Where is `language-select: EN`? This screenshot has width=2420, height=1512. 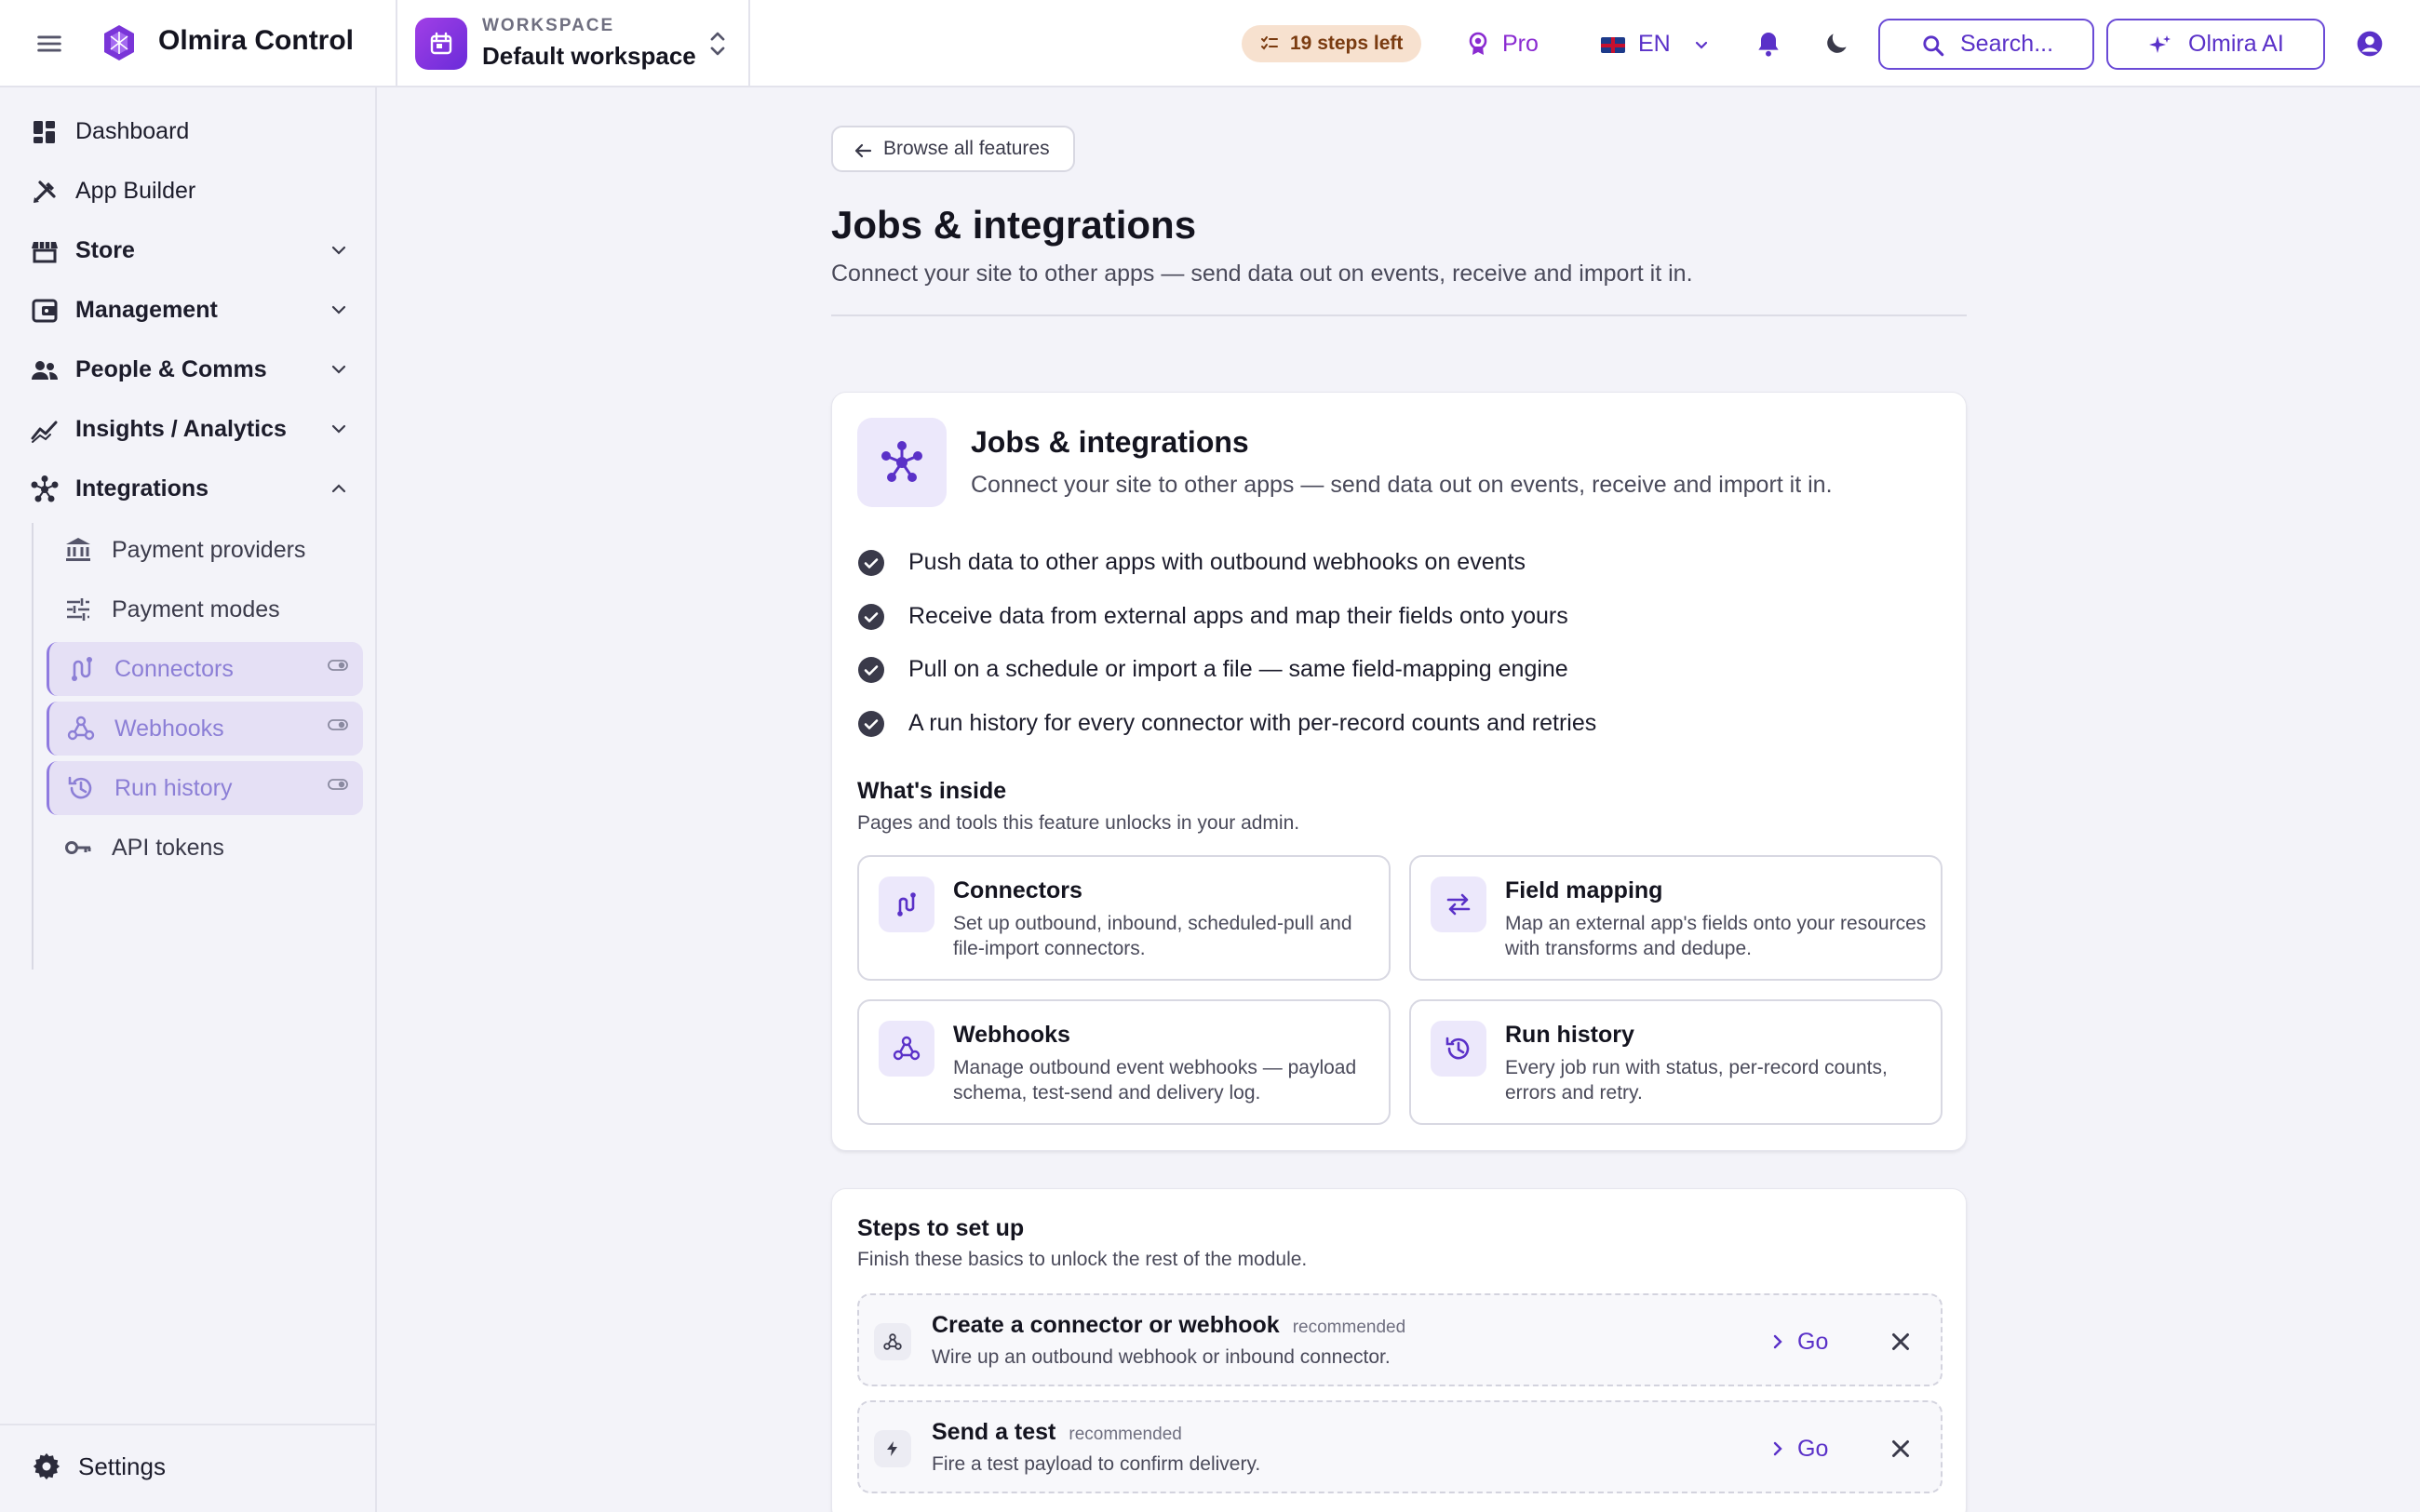 language-select: EN is located at coordinates (1654, 43).